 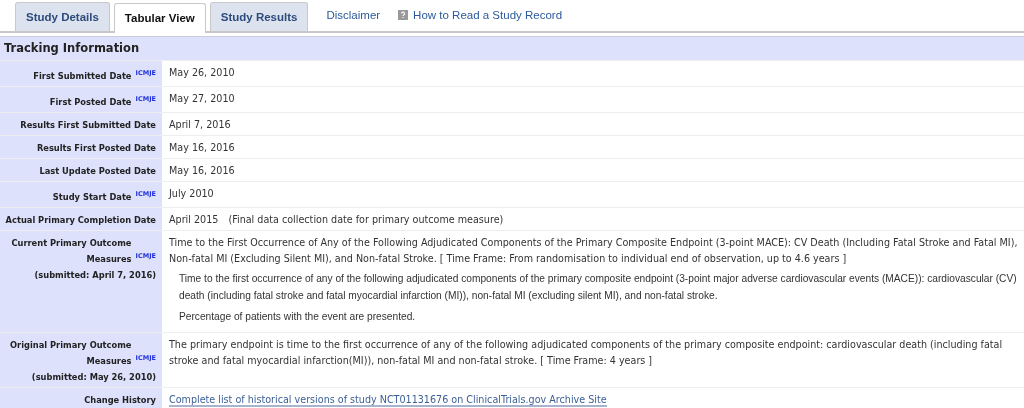 I want to click on field-label: Results First Posted Date, so click(x=96, y=148).